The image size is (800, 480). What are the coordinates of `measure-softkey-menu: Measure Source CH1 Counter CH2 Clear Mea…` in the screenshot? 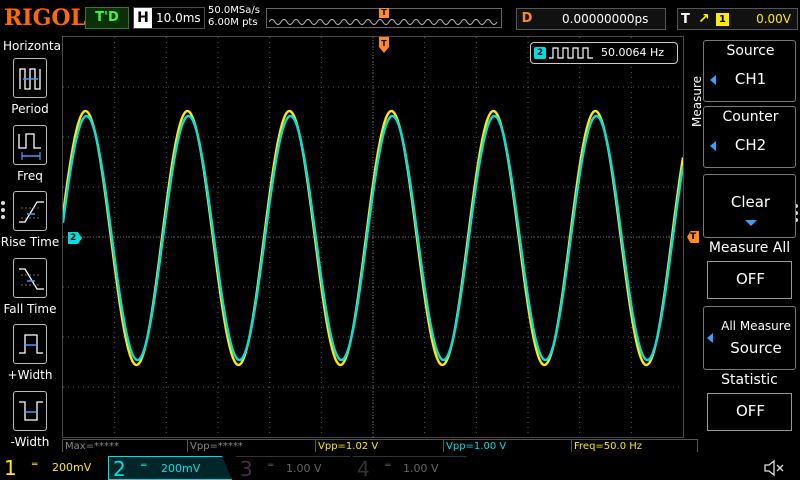 It's located at (742, 246).